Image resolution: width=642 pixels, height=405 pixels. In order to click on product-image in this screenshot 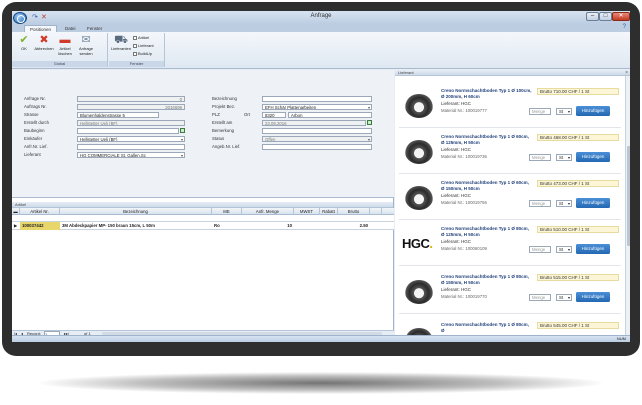, I will do `click(419, 292)`.